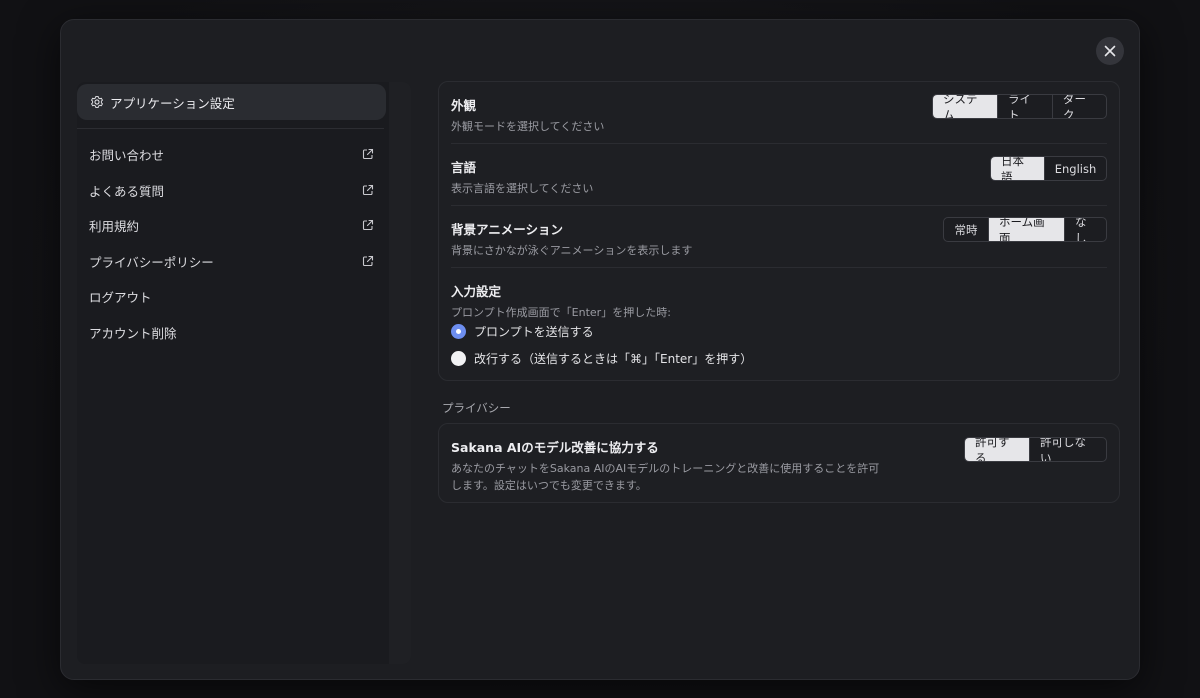 Image resolution: width=1200 pixels, height=698 pixels. What do you see at coordinates (522, 188) in the screenshot?
I see `language-description: 表示言語を選択してください` at bounding box center [522, 188].